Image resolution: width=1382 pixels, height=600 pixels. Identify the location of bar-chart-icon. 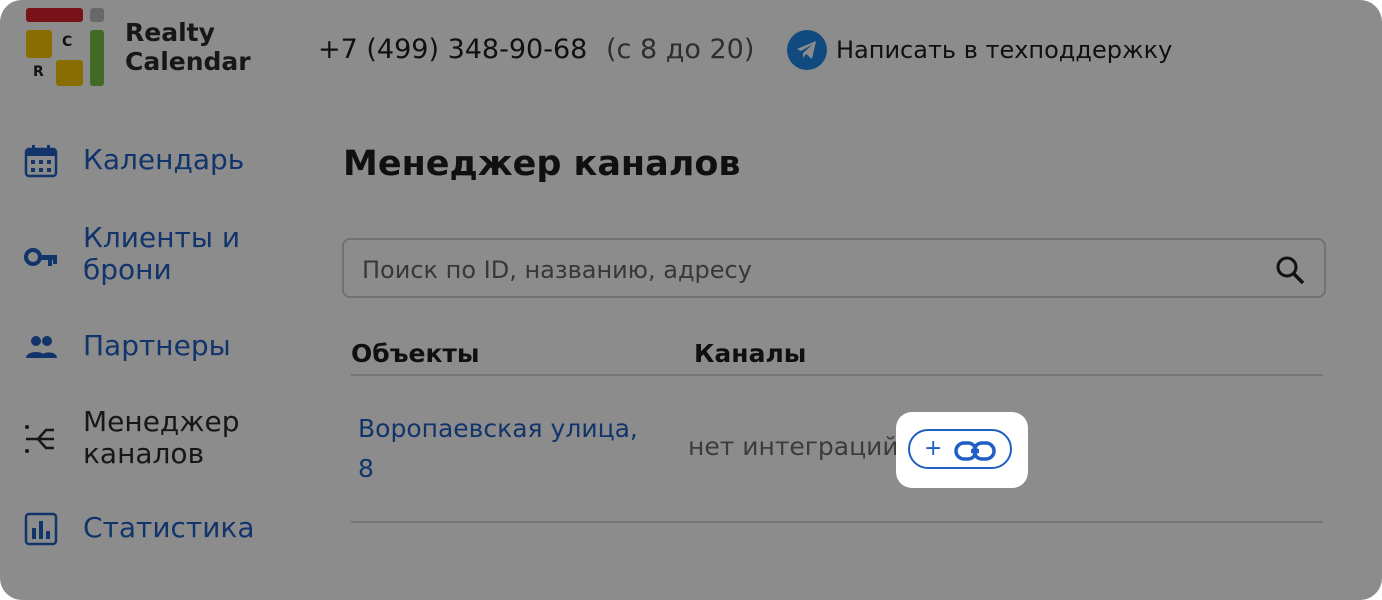
(41, 529).